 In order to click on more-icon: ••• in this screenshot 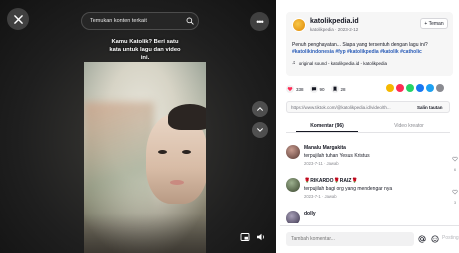, I will do `click(260, 21)`.